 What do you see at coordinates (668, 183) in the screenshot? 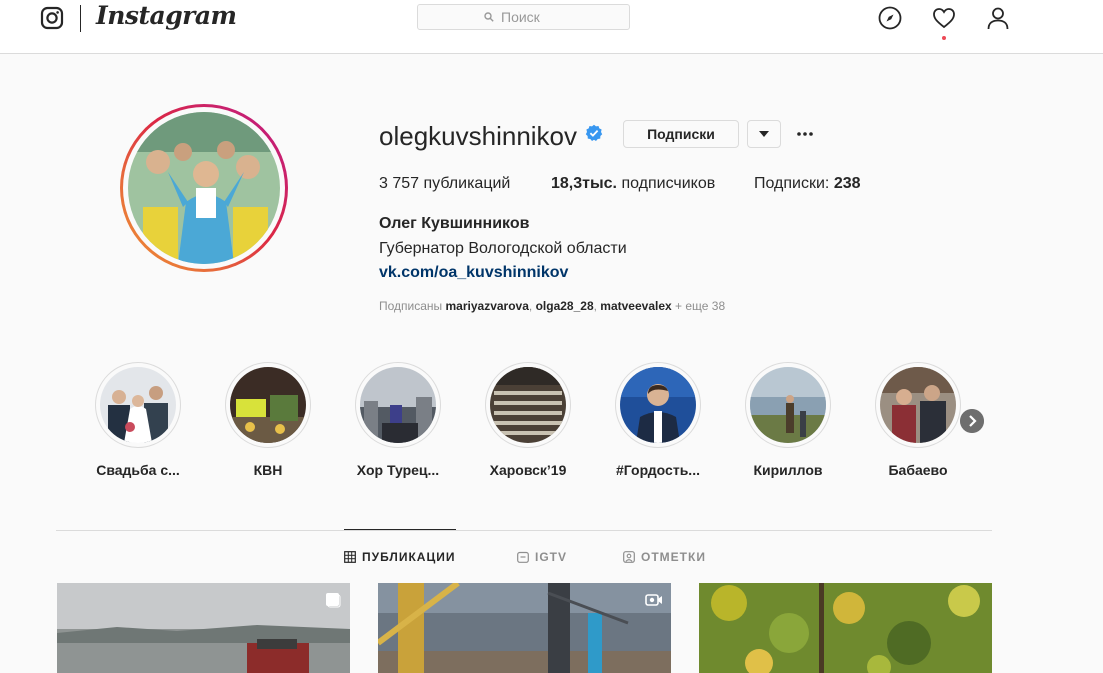
I see `followers-count-label: подписчиков` at bounding box center [668, 183].